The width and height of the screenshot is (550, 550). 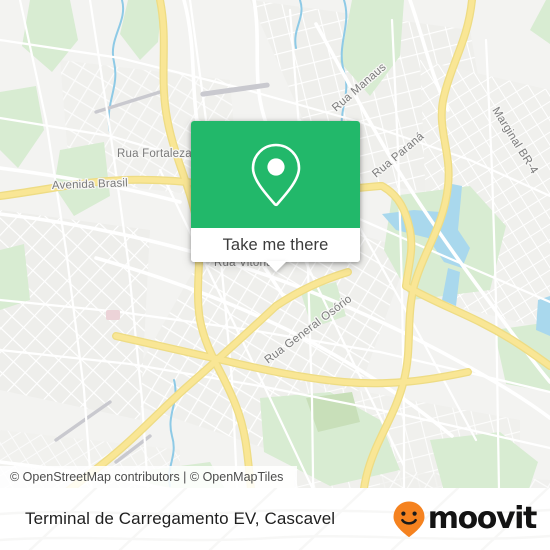 I want to click on take-me-there-button: Take me there, so click(x=275, y=245).